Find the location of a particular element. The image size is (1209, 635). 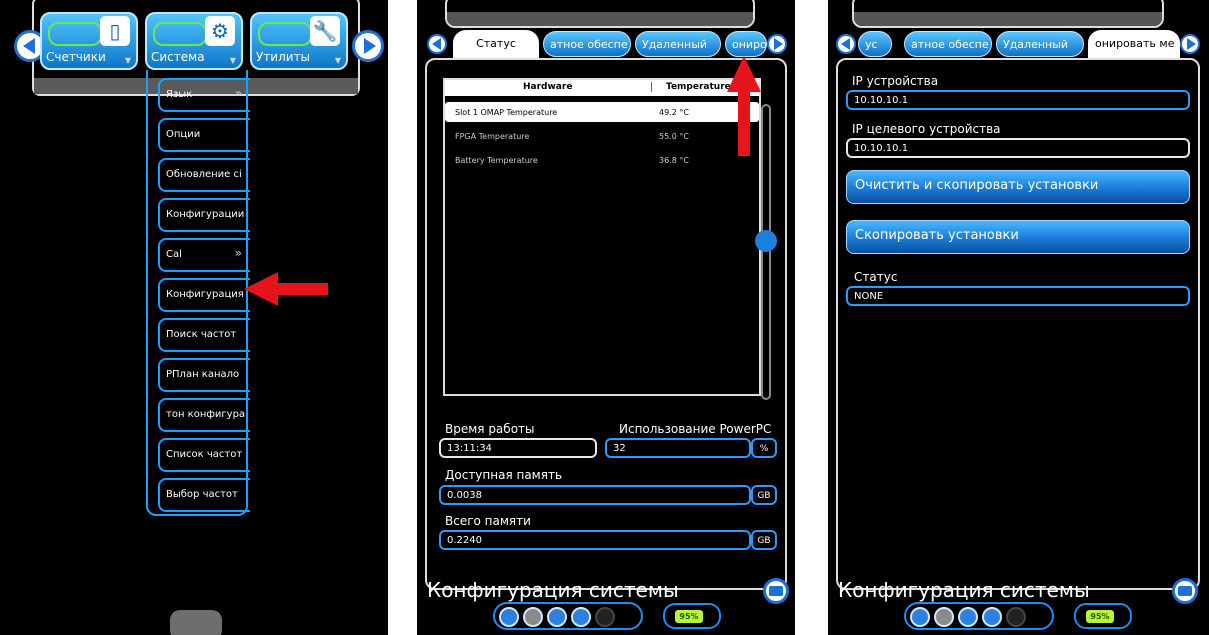

counter-icon: ▯ is located at coordinates (115, 31).